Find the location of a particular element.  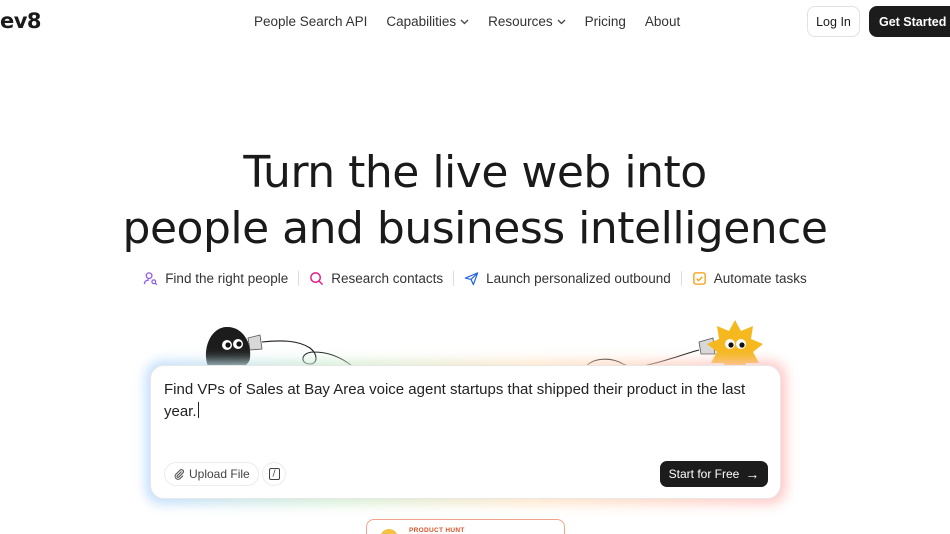

nav-resources: Resources is located at coordinates (527, 21).